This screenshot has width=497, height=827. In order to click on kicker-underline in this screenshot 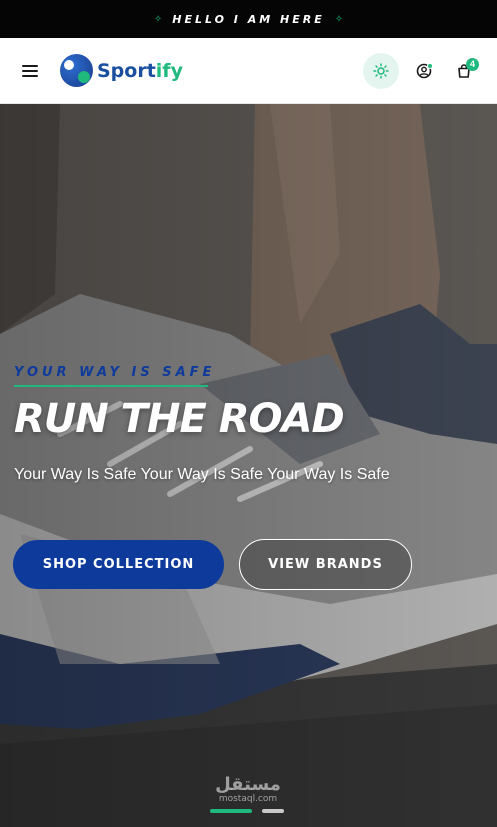, I will do `click(111, 386)`.